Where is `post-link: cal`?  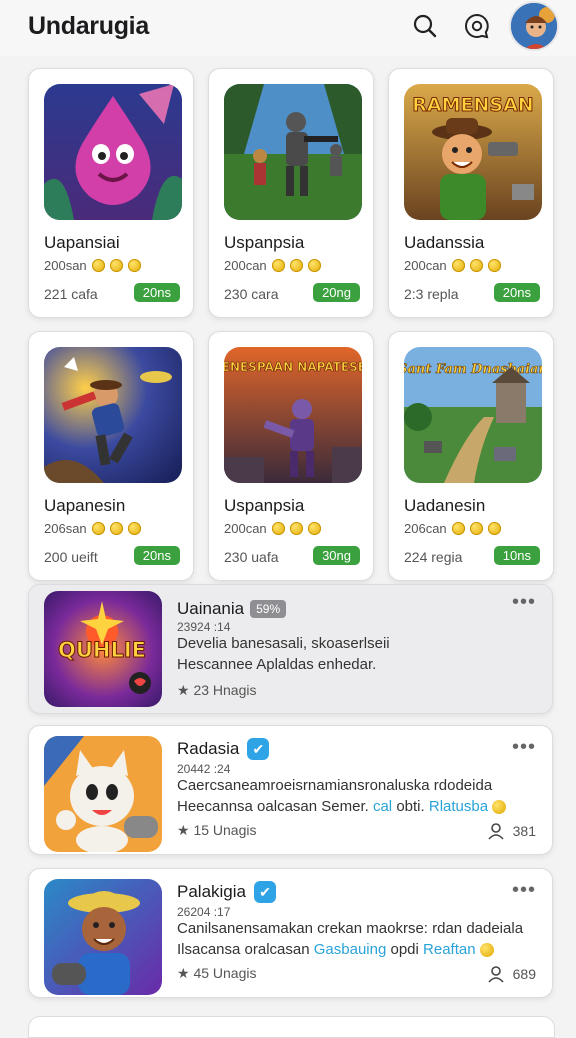 post-link: cal is located at coordinates (382, 806).